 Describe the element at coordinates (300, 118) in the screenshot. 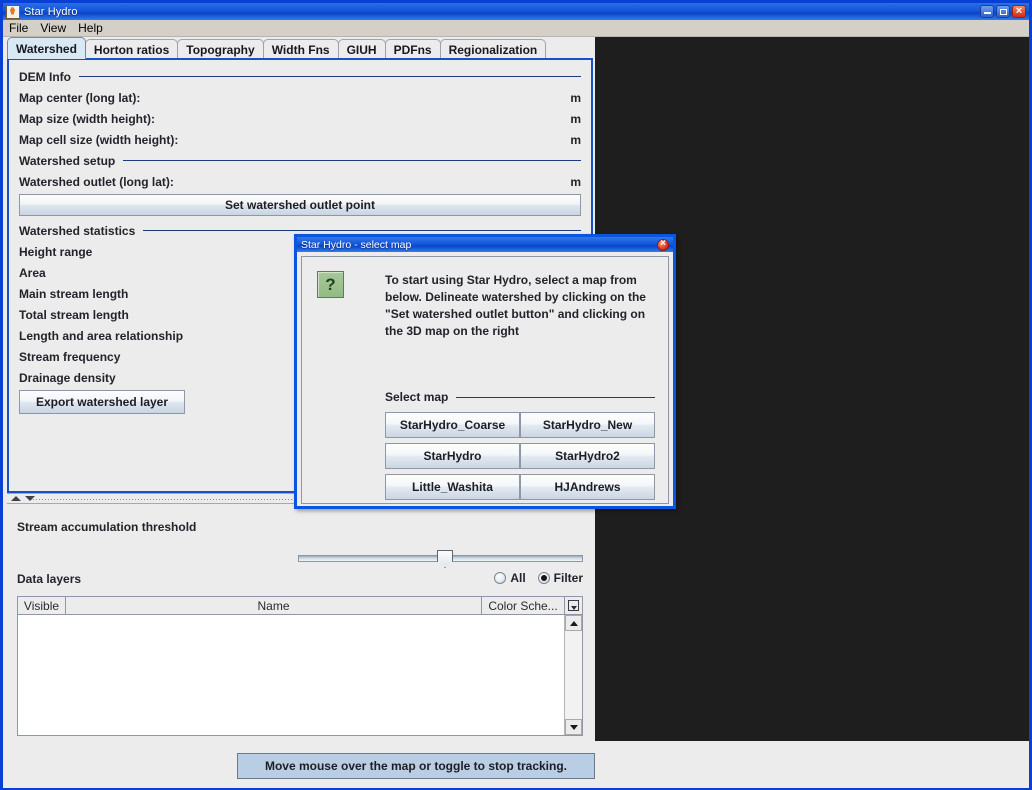

I see `field-map-size: Map size (width height): m` at that location.